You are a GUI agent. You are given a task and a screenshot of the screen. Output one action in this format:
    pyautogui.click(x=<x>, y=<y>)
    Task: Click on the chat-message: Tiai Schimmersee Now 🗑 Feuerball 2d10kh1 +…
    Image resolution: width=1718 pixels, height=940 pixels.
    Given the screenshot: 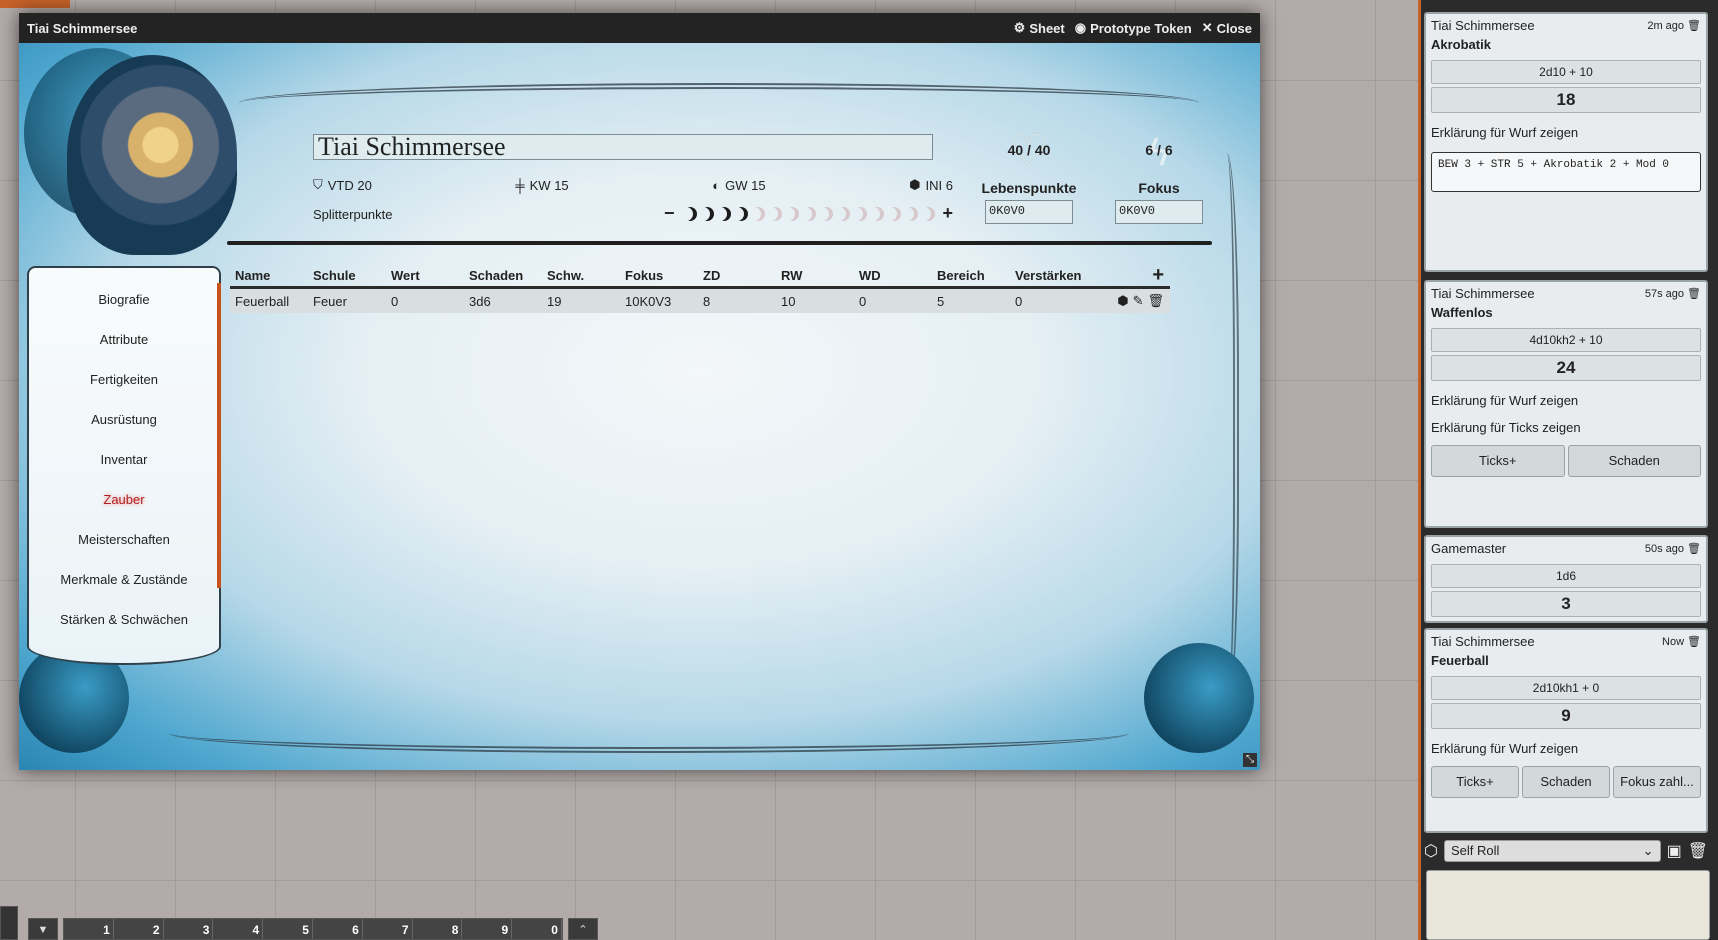 What is the action you would take?
    pyautogui.click(x=1566, y=730)
    